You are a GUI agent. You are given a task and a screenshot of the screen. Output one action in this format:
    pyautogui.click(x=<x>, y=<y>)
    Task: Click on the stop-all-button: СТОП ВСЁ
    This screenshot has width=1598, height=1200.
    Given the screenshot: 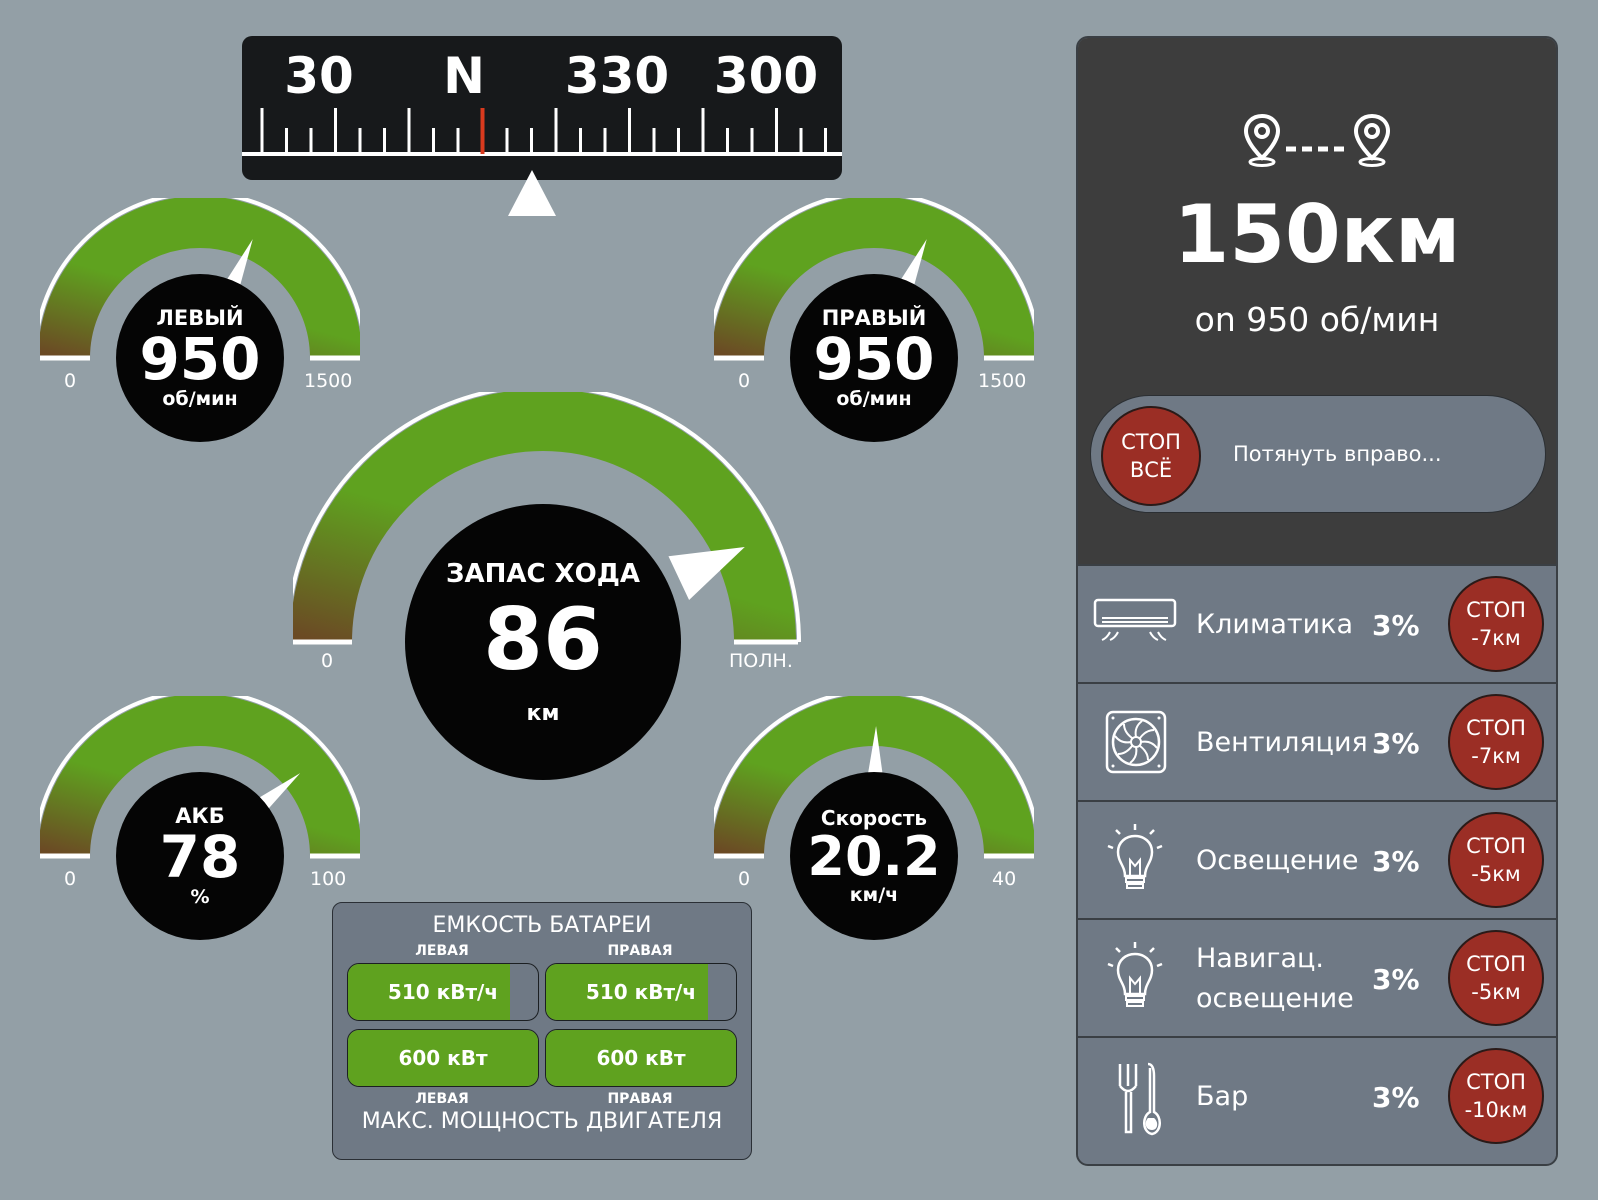 What is the action you would take?
    pyautogui.click(x=1151, y=456)
    